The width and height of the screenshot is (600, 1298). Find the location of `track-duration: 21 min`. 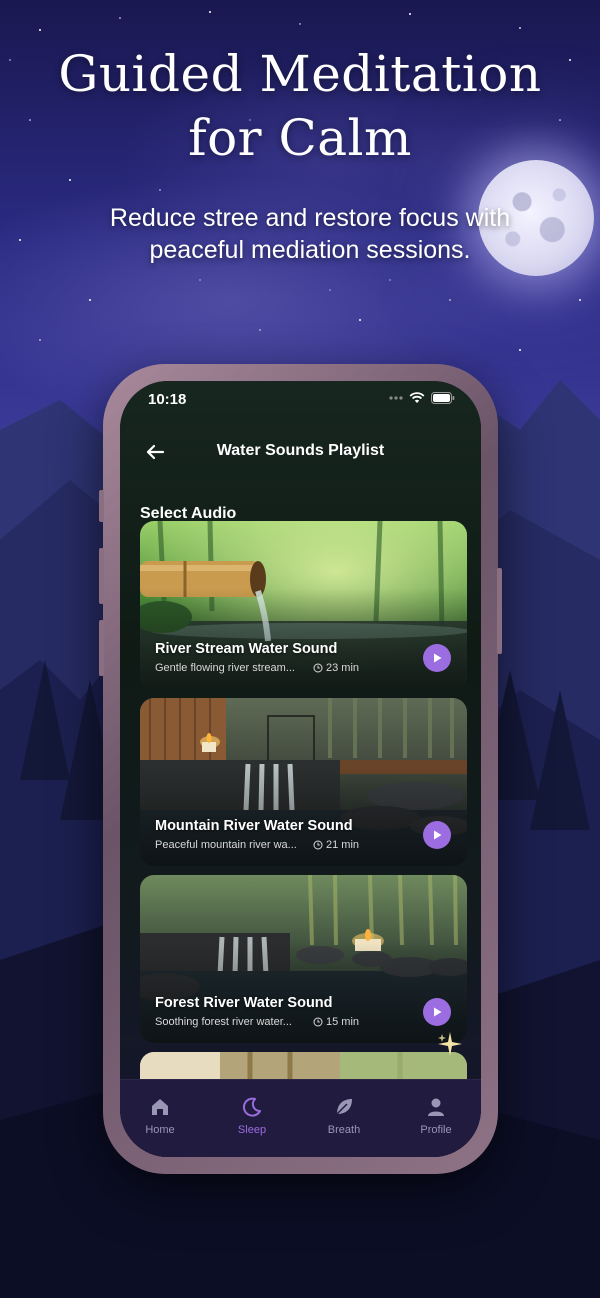

track-duration: 21 min is located at coordinates (336, 845).